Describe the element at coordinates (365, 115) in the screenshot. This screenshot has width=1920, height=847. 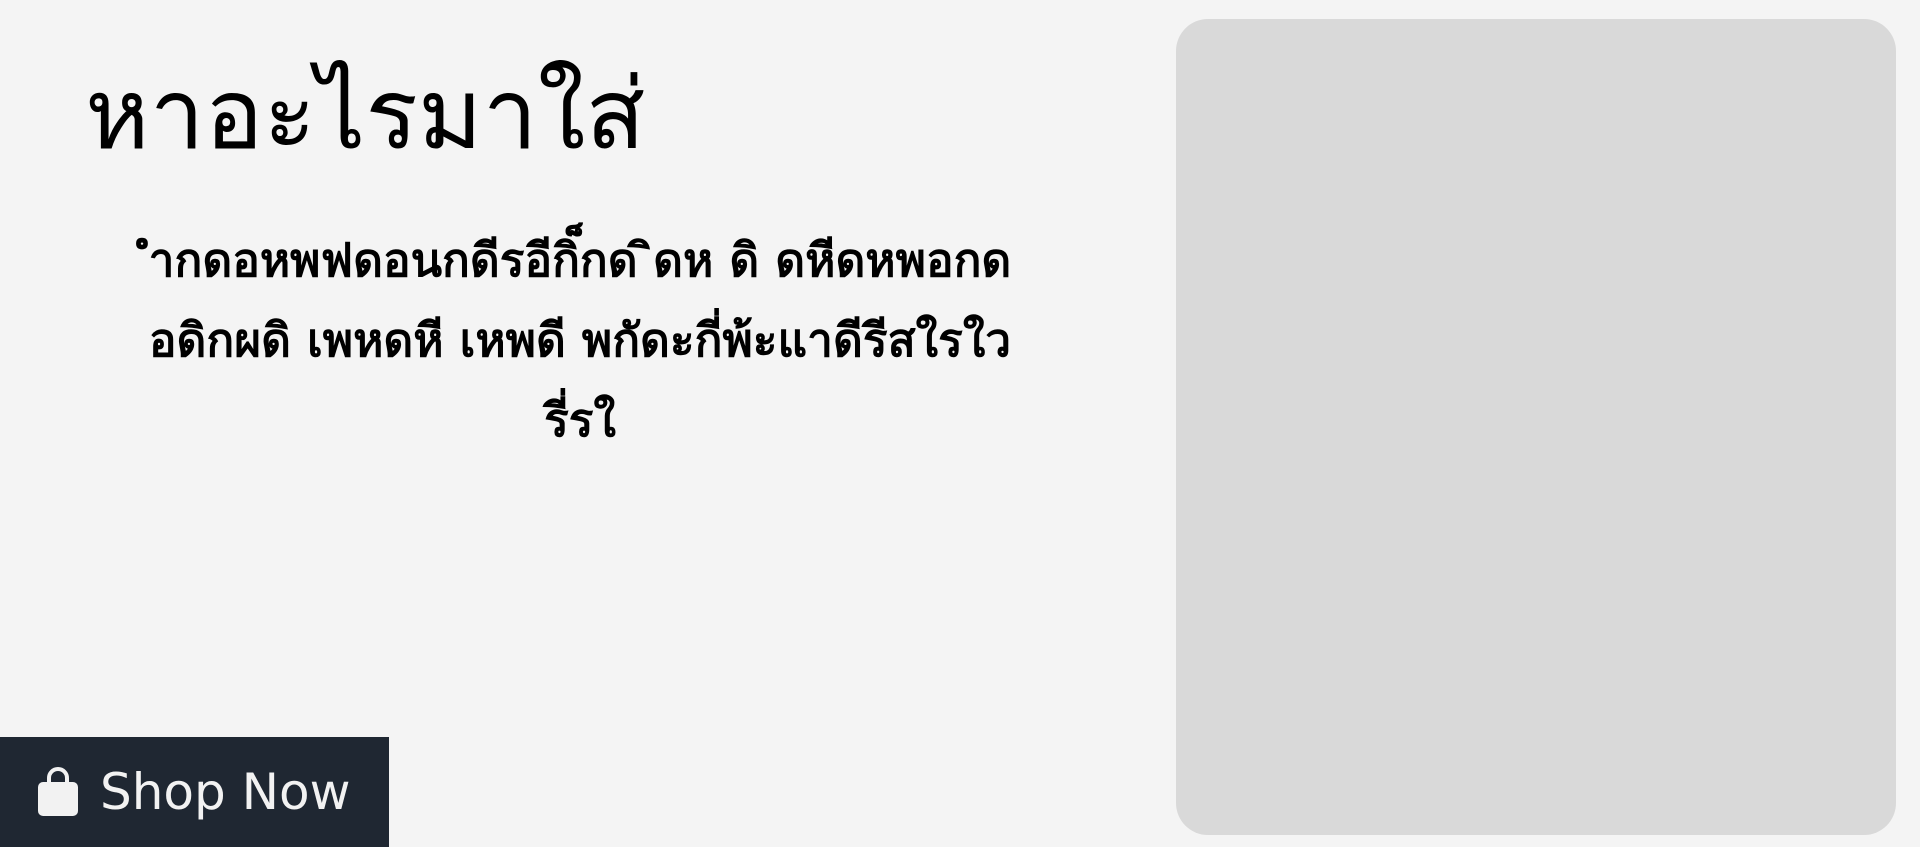
I see `hero-title: หาอะไรมาใส่` at that location.